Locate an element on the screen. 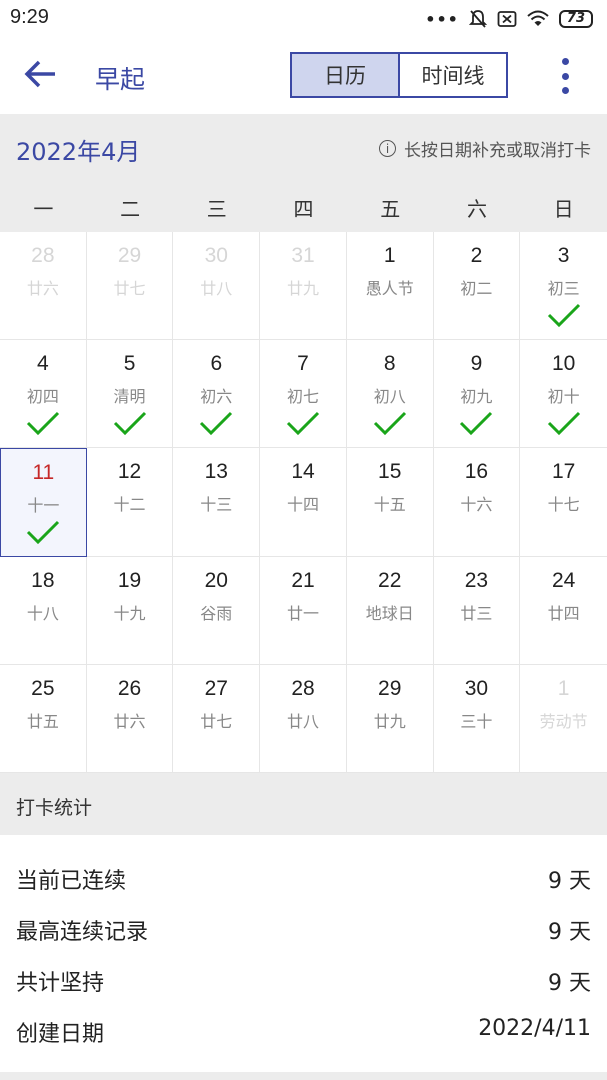 This screenshot has height=1080, width=607. day-cell: 13 十三 is located at coordinates (217, 502).